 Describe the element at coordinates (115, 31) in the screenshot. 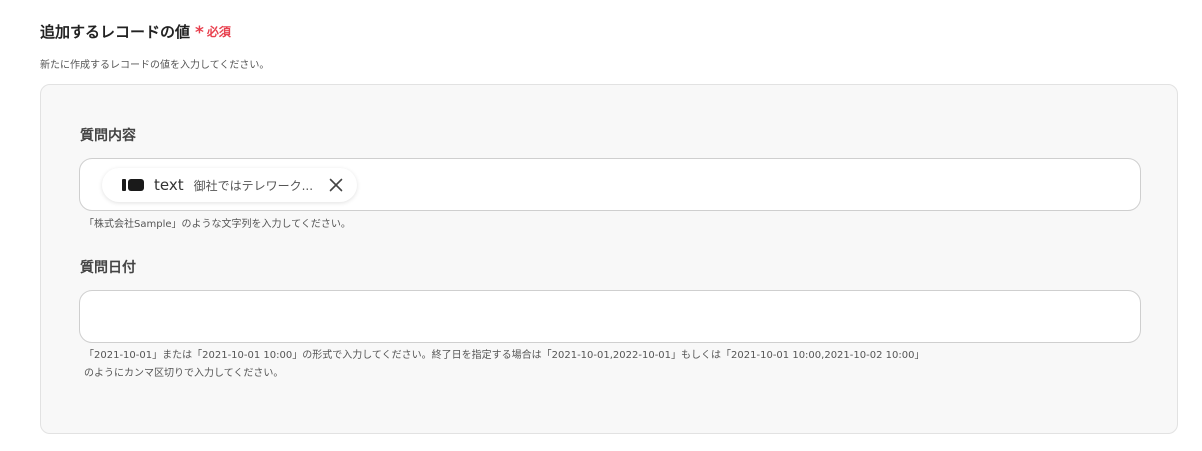

I see `section-title-text: 追加するレコードの値` at that location.